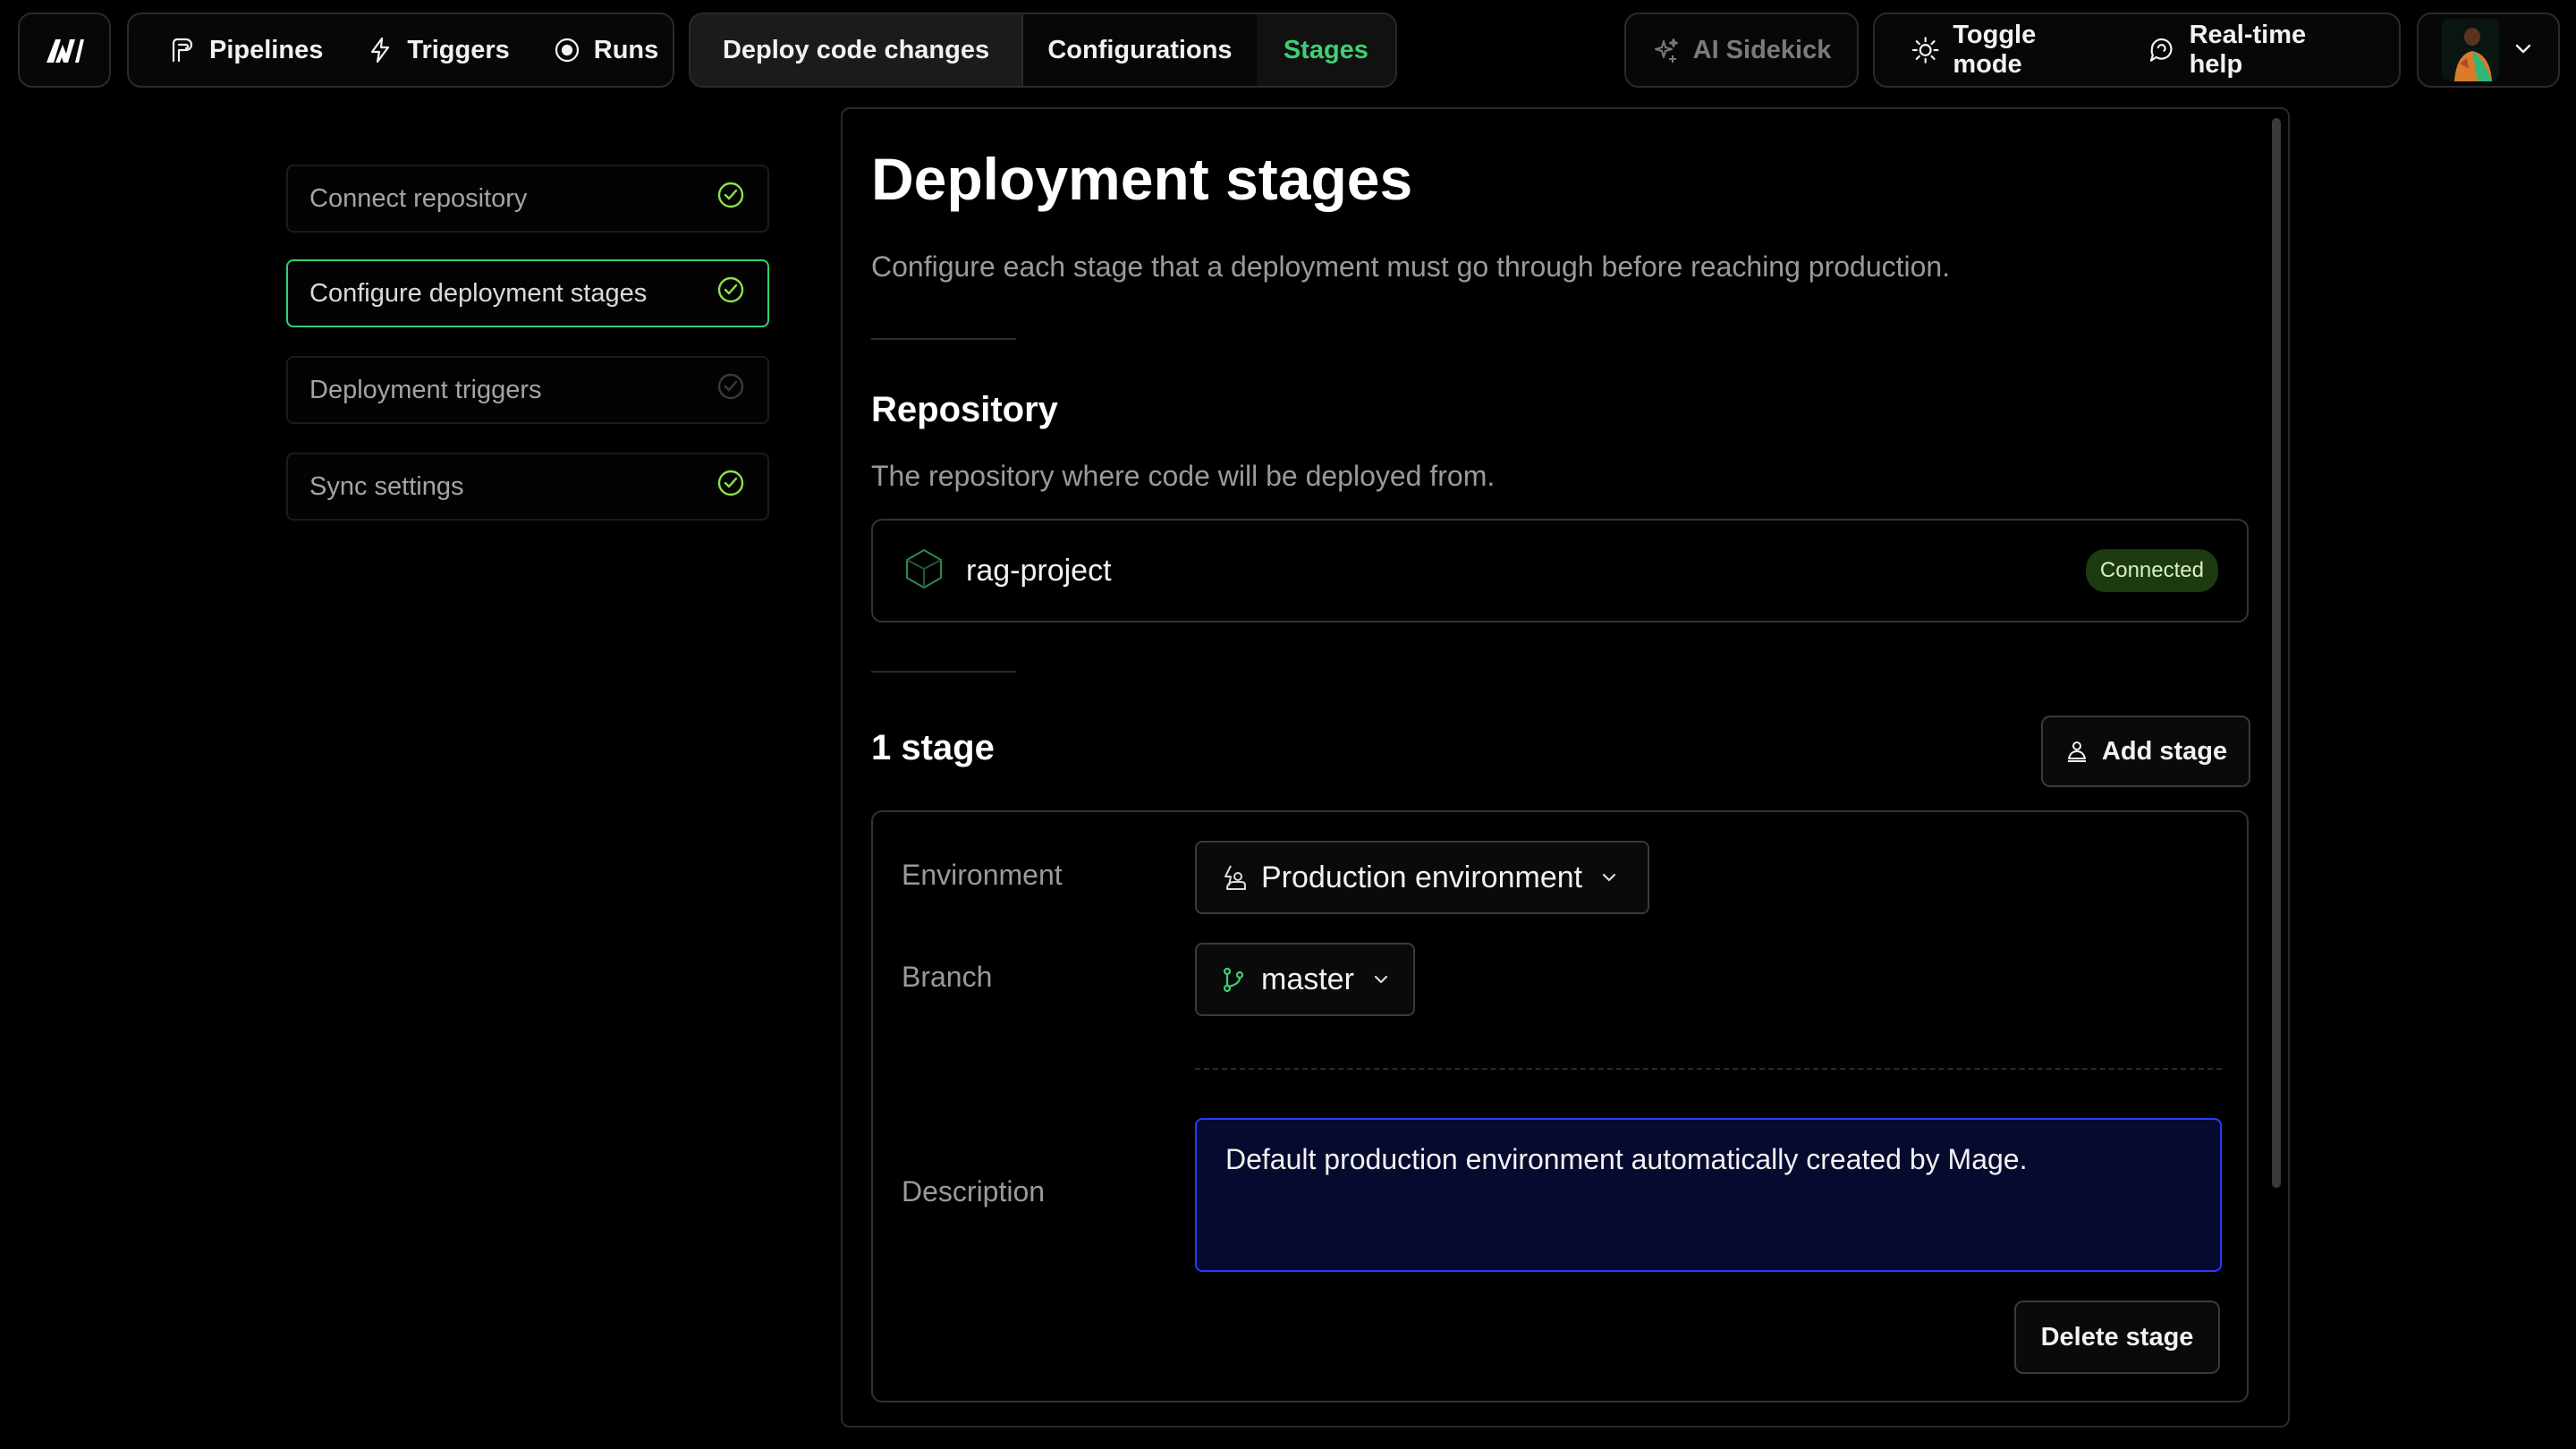 The image size is (2576, 1449). What do you see at coordinates (478, 293) in the screenshot?
I see `step-label: Configure deployment stages` at bounding box center [478, 293].